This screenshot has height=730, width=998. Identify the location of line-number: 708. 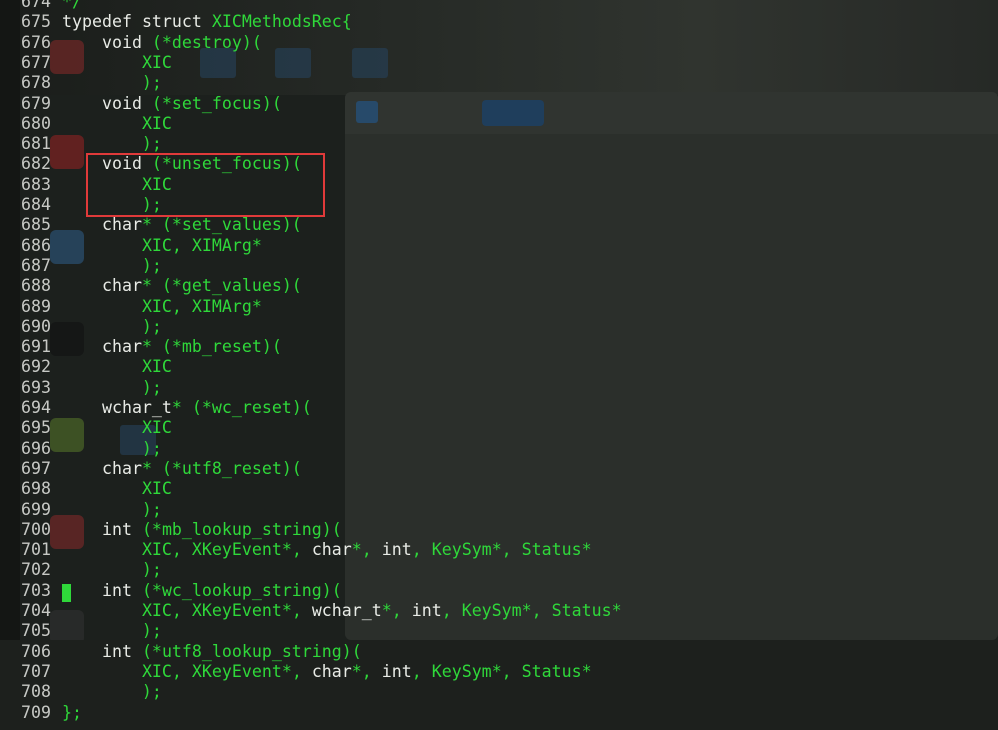
(36, 692).